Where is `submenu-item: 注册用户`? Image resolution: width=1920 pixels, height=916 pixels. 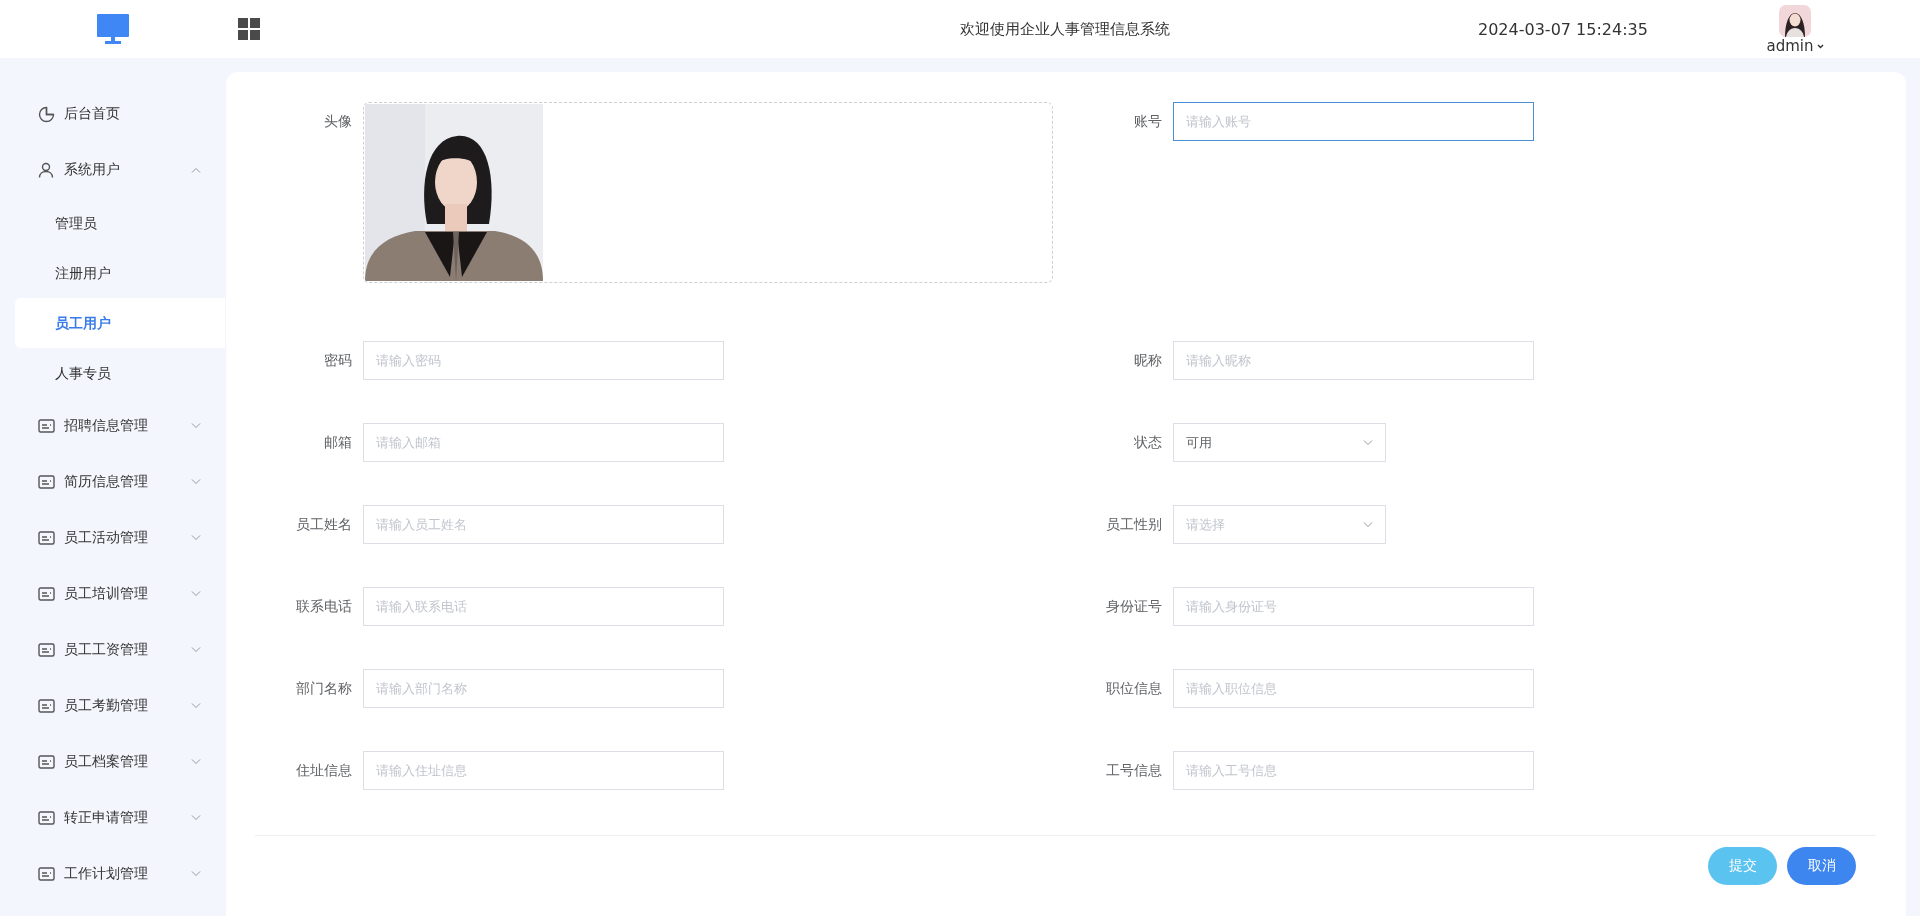
submenu-item: 注册用户 is located at coordinates (120, 273).